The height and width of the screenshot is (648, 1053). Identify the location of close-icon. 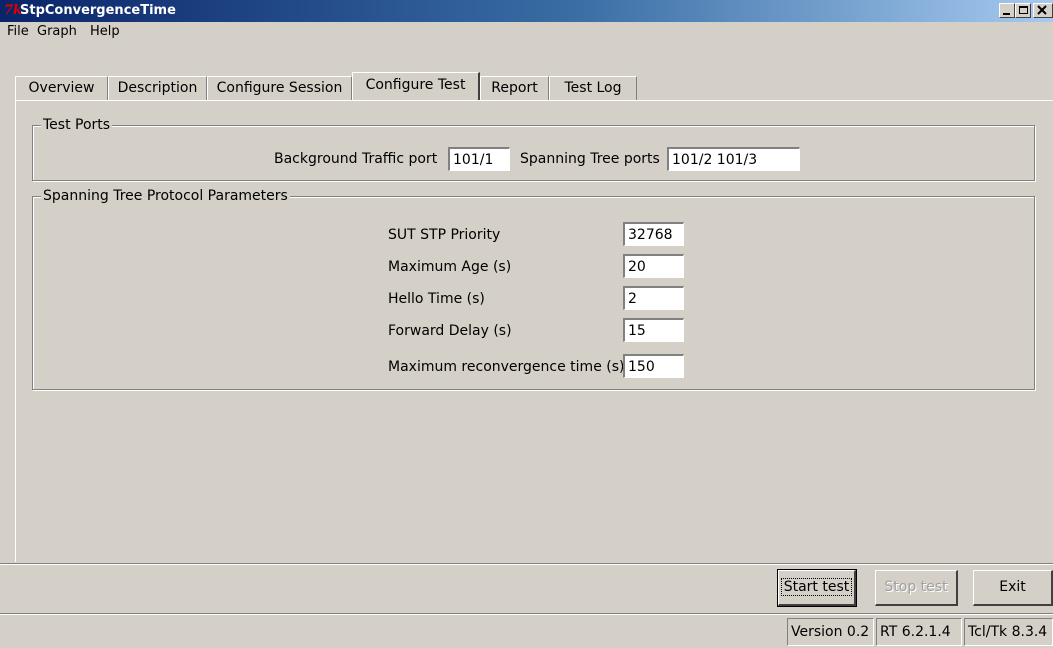
(1042, 10).